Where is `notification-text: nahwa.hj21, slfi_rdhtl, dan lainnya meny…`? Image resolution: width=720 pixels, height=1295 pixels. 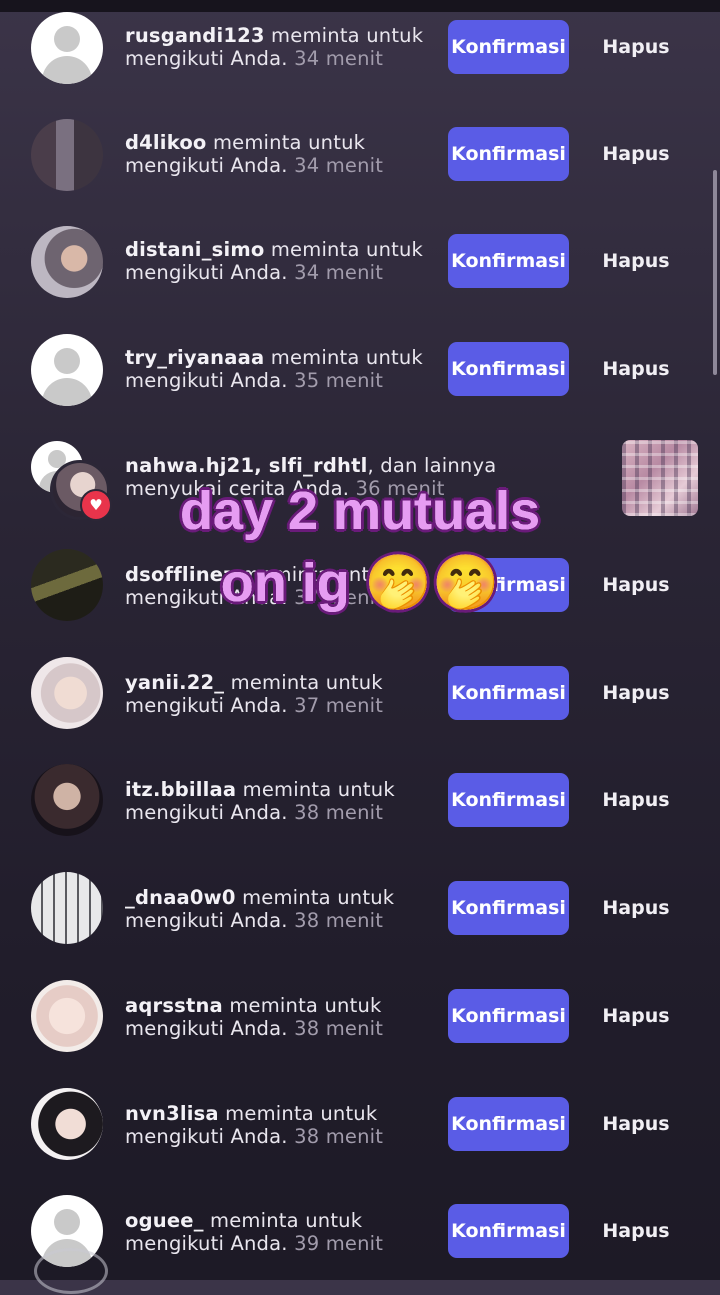
notification-text: nahwa.hj21, slfi_rdhtl, dan lainnya meny… is located at coordinates (311, 477).